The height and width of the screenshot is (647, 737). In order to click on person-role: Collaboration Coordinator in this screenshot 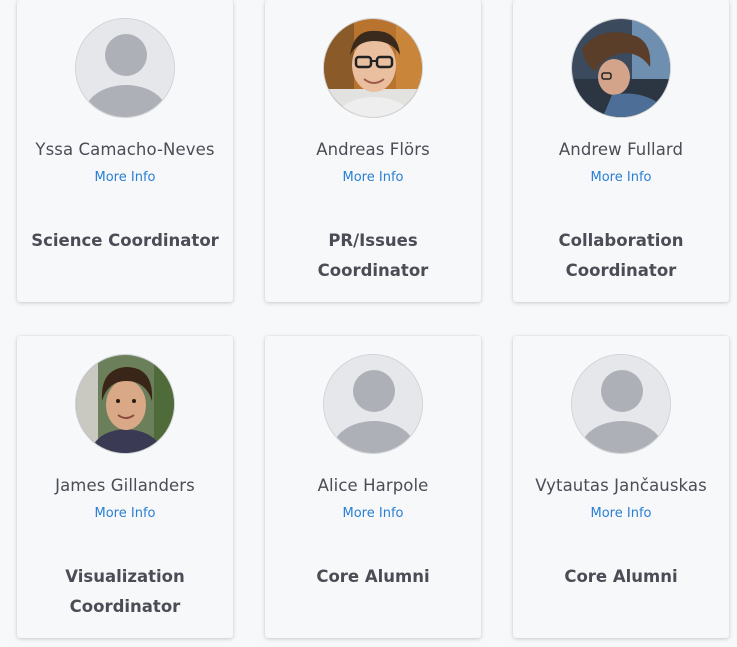, I will do `click(621, 255)`.